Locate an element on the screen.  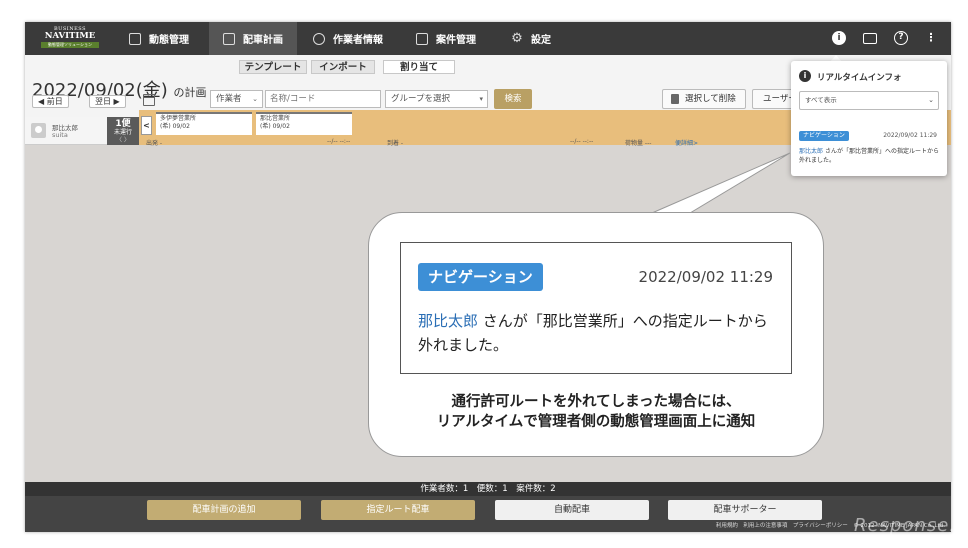
zoomed-driver-name: 那比太郎 is located at coordinates (448, 321).